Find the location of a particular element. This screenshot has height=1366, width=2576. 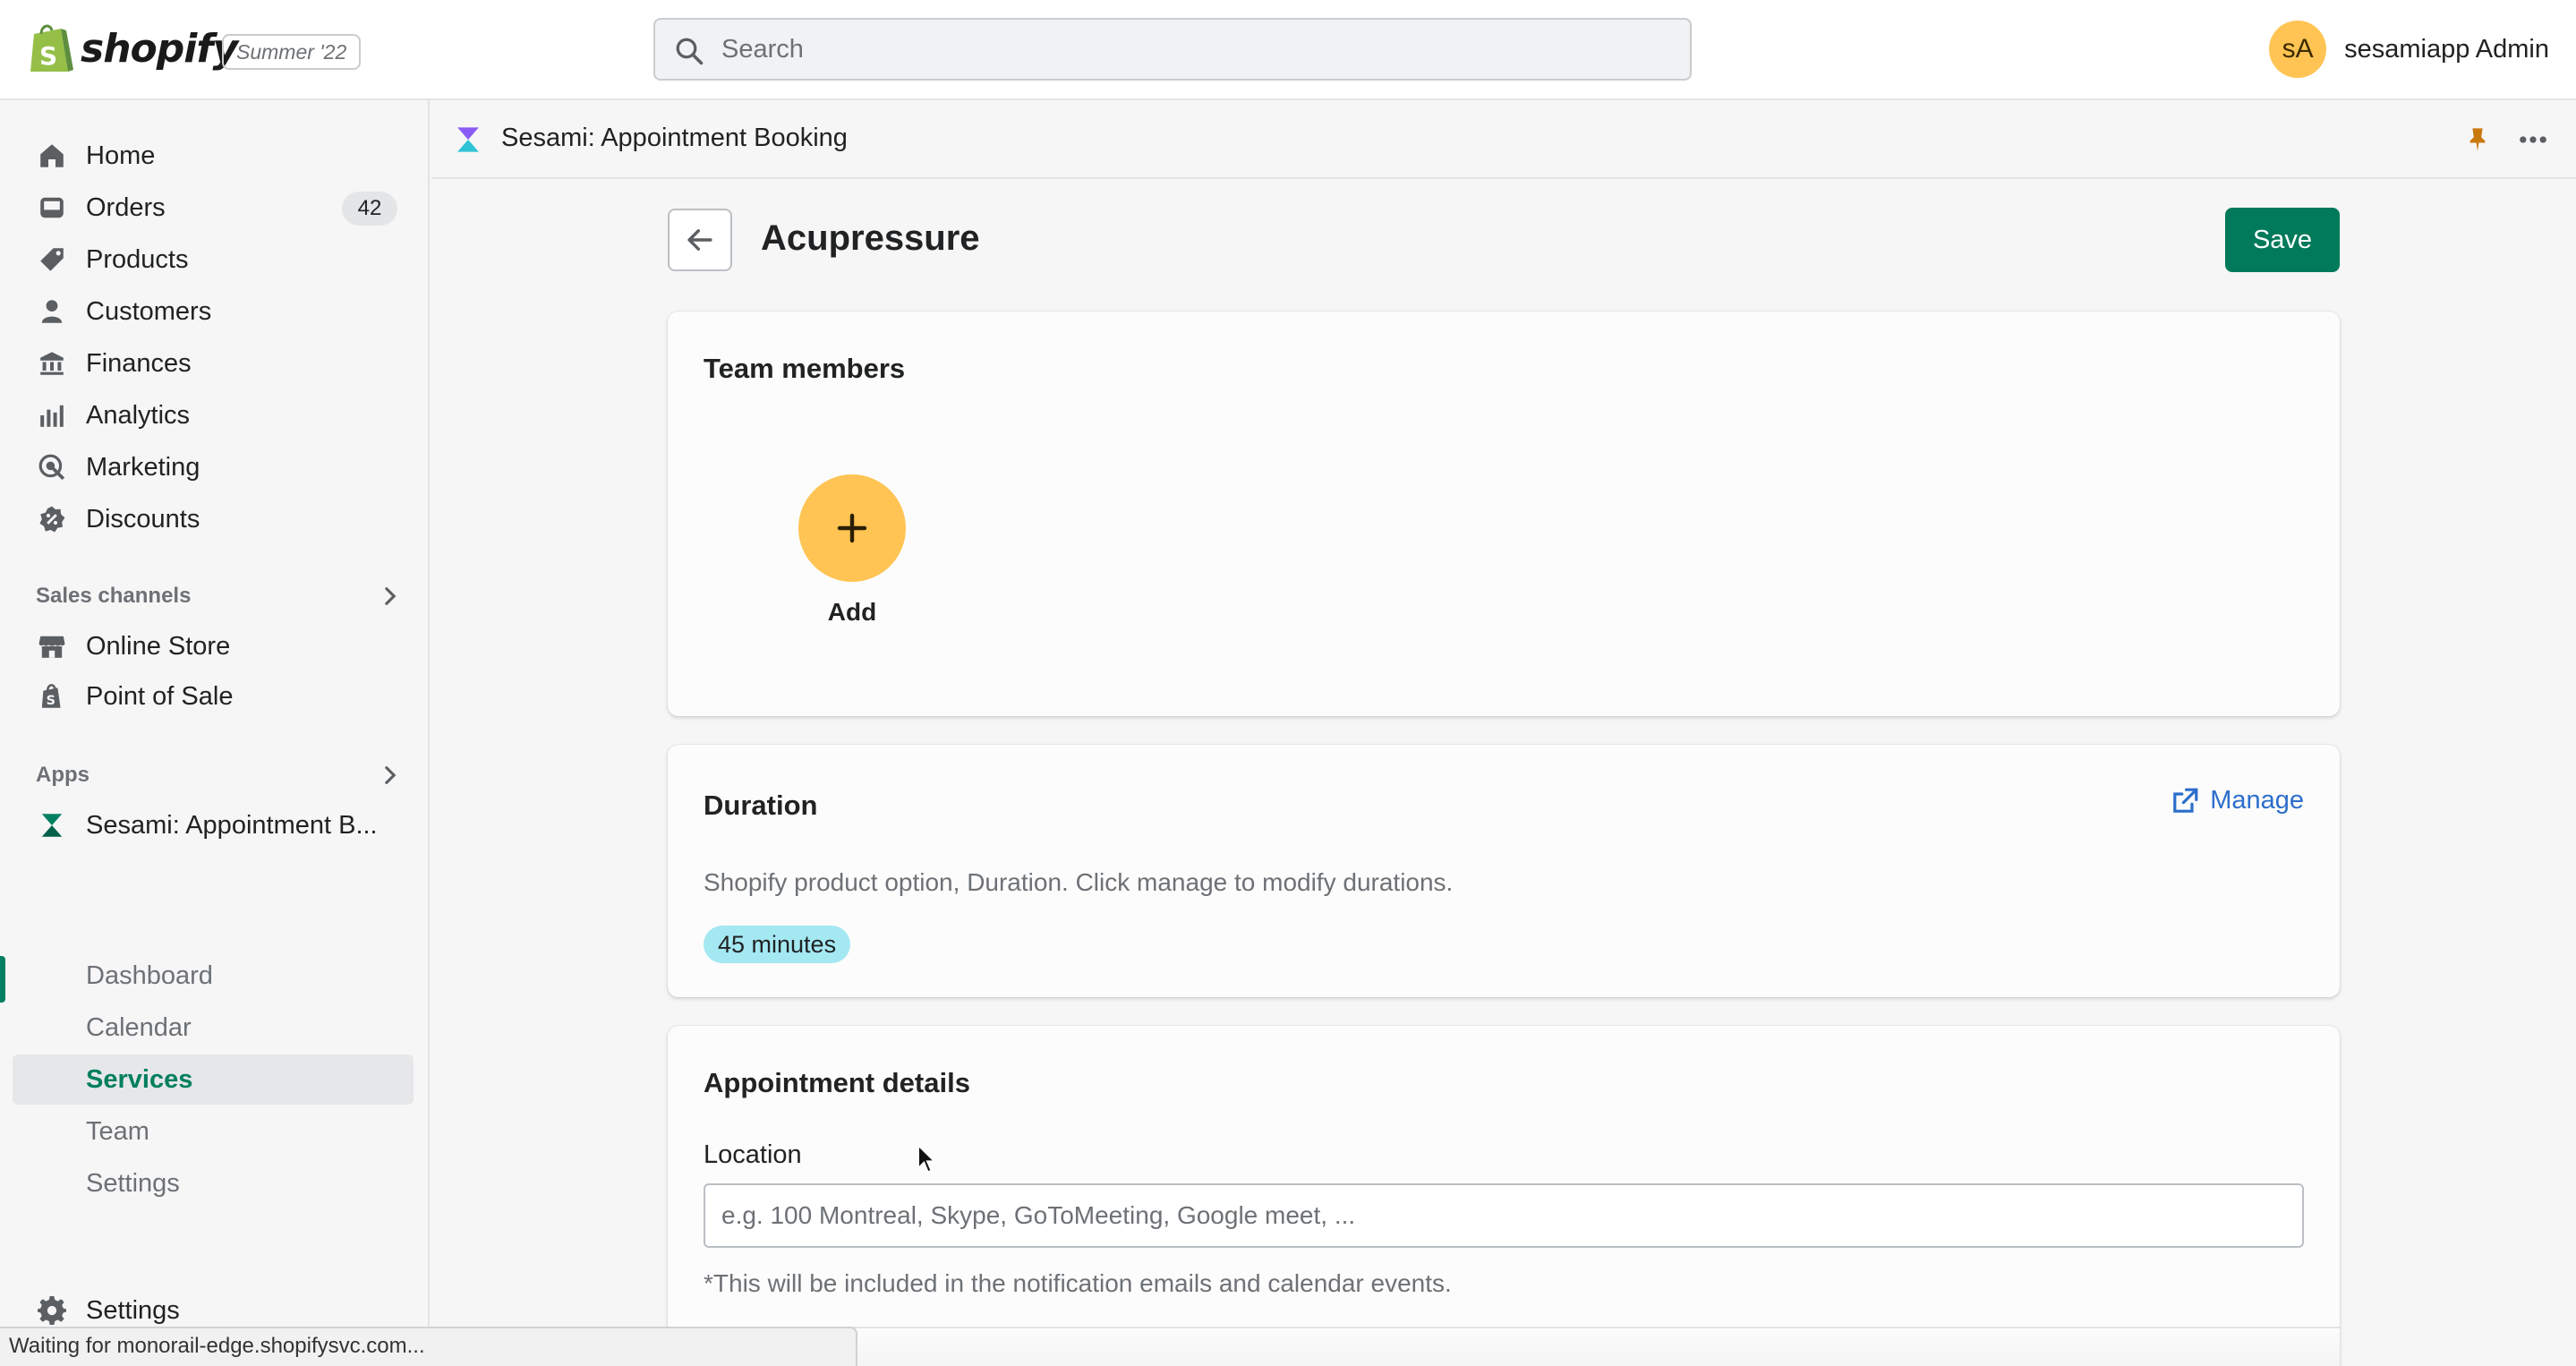

duration-title: Duration is located at coordinates (761, 805).